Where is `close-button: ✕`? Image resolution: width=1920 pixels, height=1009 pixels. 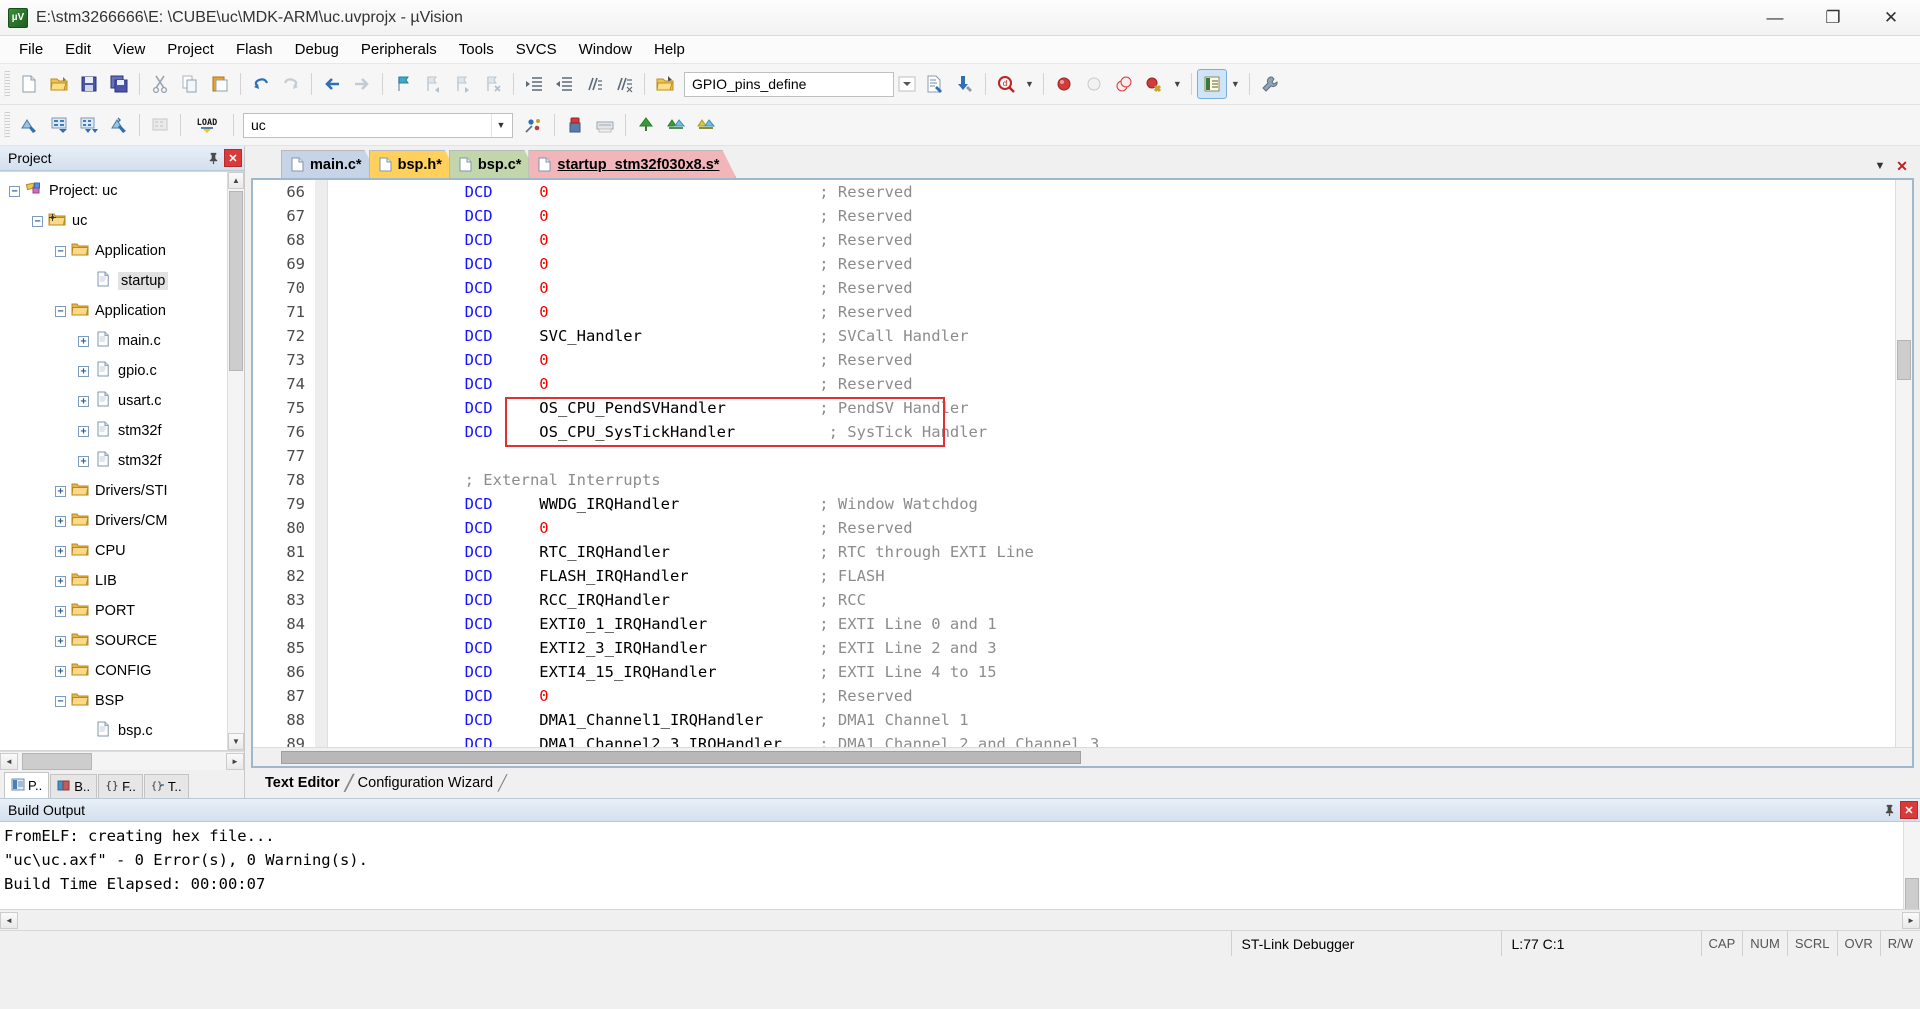
close-button: ✕ is located at coordinates (1891, 17).